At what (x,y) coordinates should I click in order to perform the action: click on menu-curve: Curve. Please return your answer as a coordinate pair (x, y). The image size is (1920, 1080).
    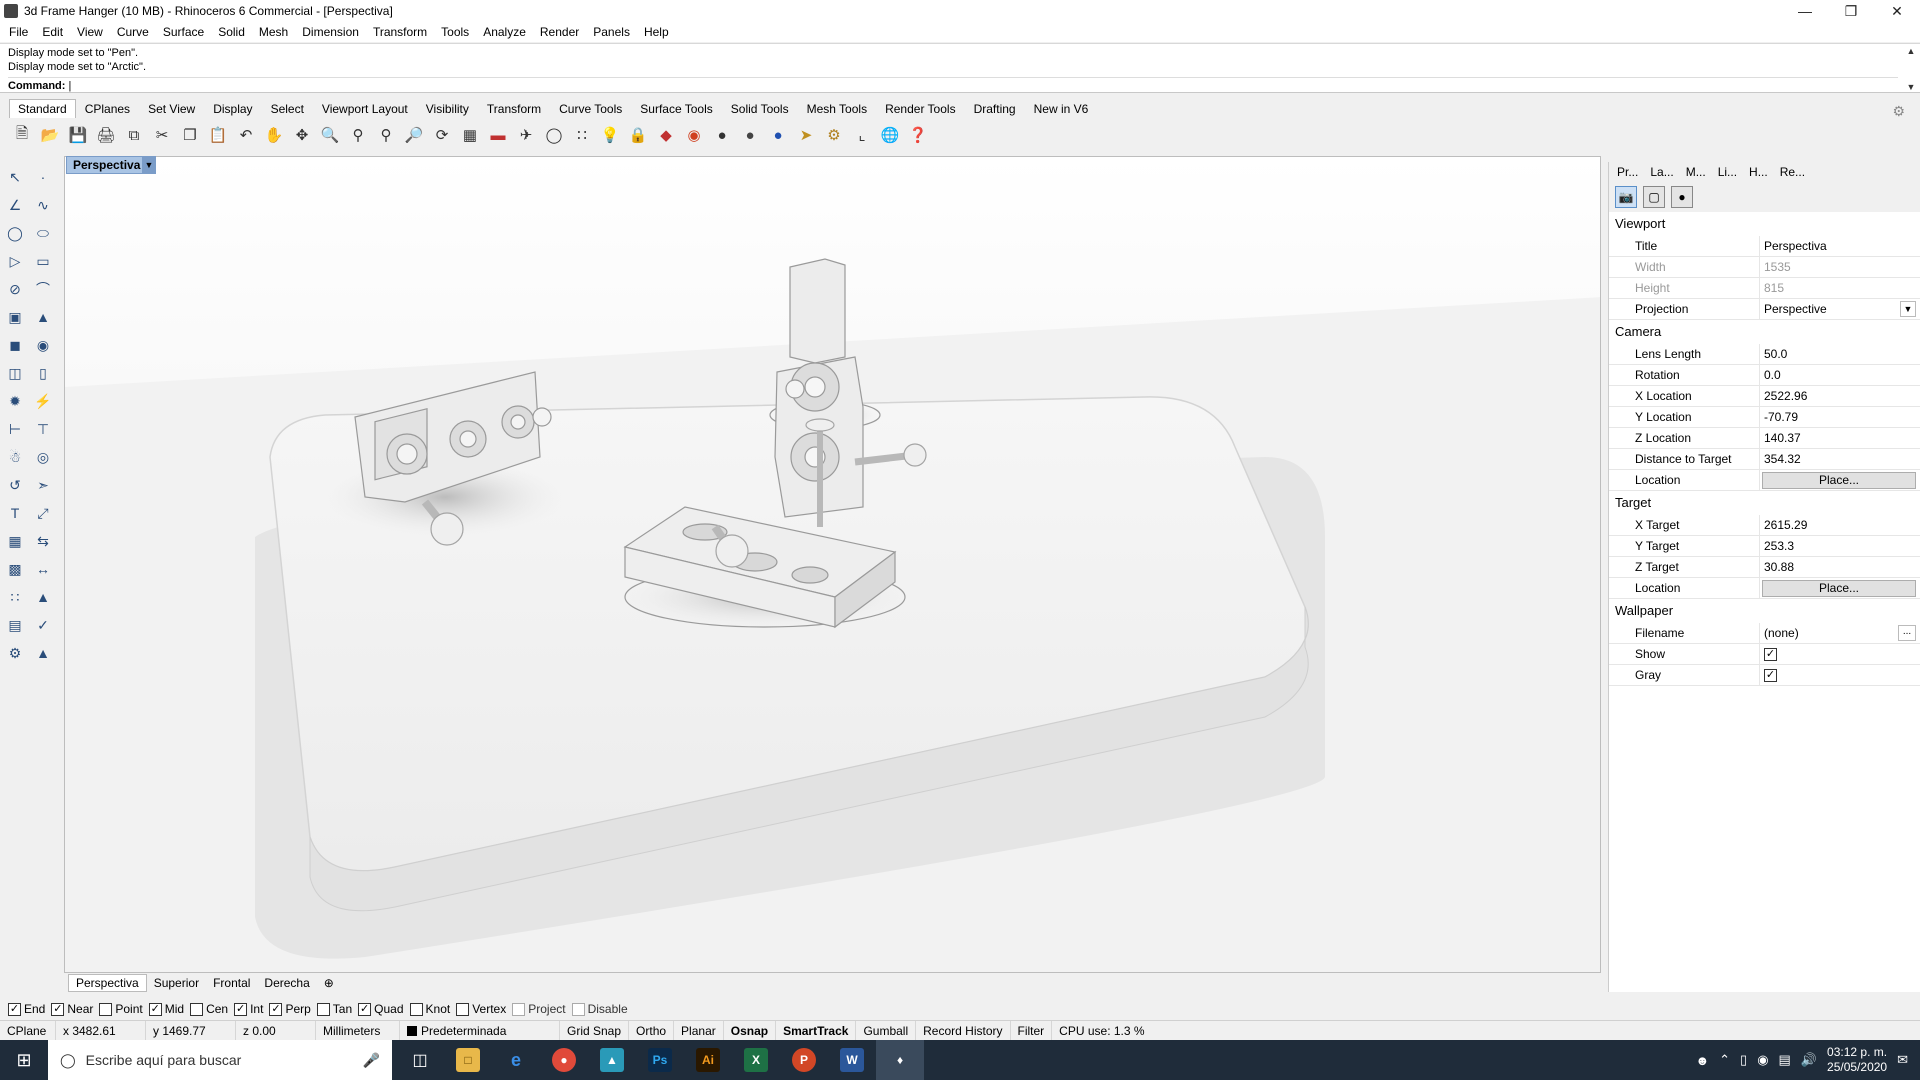
    Looking at the image, I should click on (133, 32).